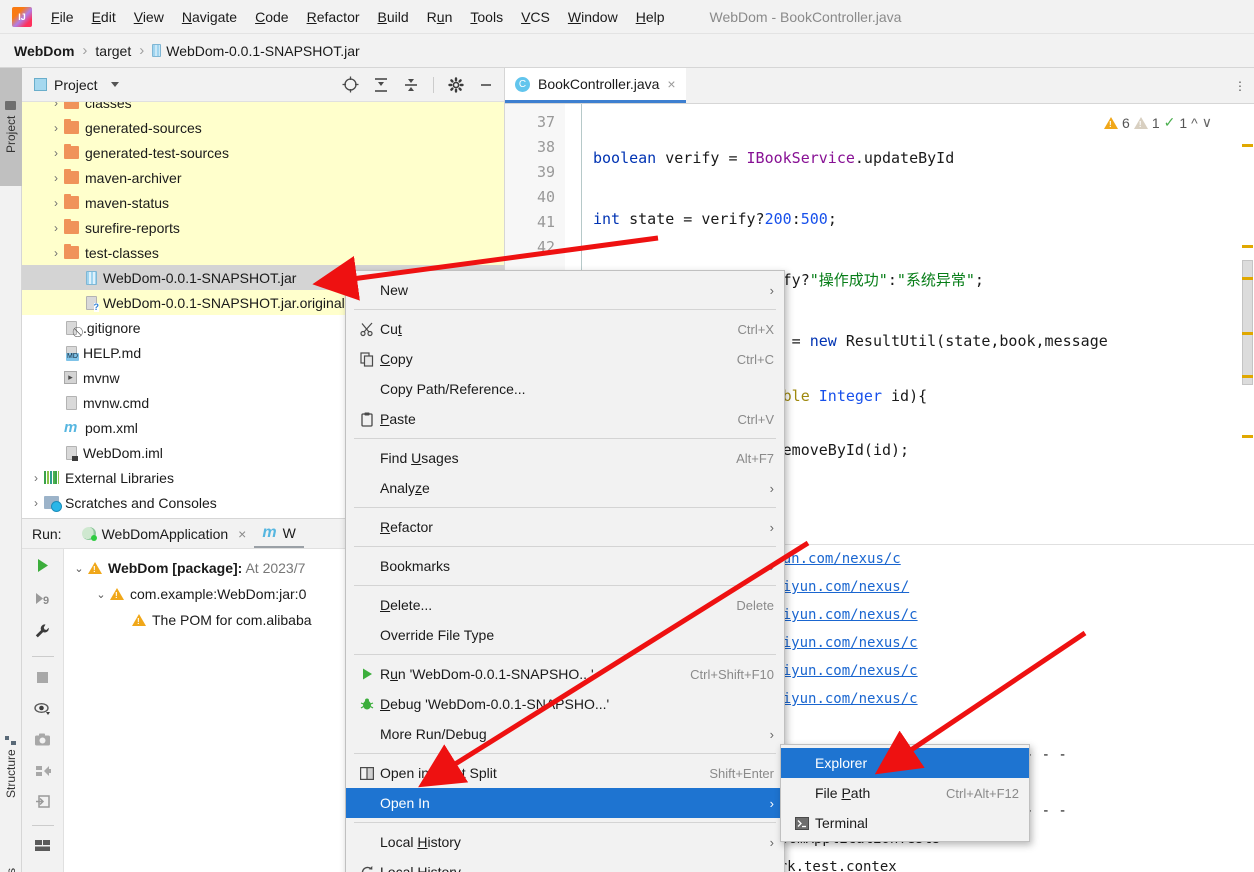 This screenshot has height=872, width=1254. Describe the element at coordinates (565, 842) in the screenshot. I see `menu-item-local-history: Local History ›` at that location.